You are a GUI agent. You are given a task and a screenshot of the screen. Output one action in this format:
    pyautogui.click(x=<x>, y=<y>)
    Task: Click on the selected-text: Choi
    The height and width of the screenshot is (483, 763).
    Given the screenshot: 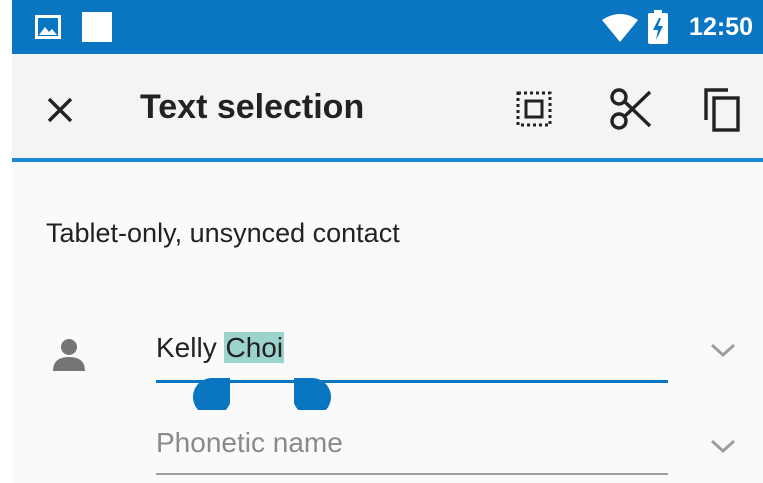 What is the action you would take?
    pyautogui.click(x=254, y=347)
    